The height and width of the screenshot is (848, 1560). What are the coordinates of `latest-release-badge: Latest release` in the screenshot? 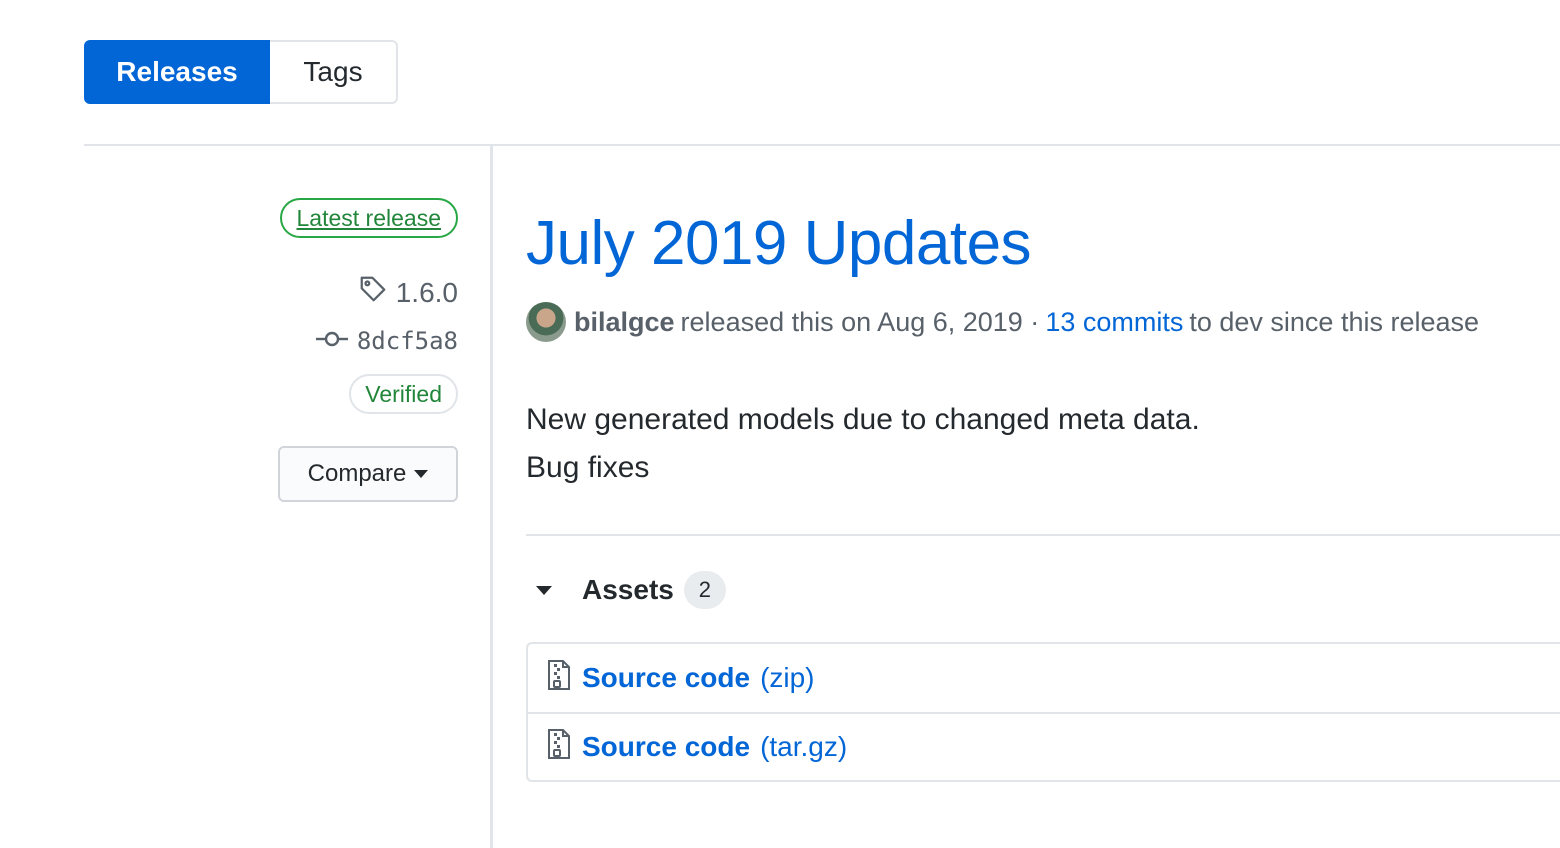 It's located at (368, 218).